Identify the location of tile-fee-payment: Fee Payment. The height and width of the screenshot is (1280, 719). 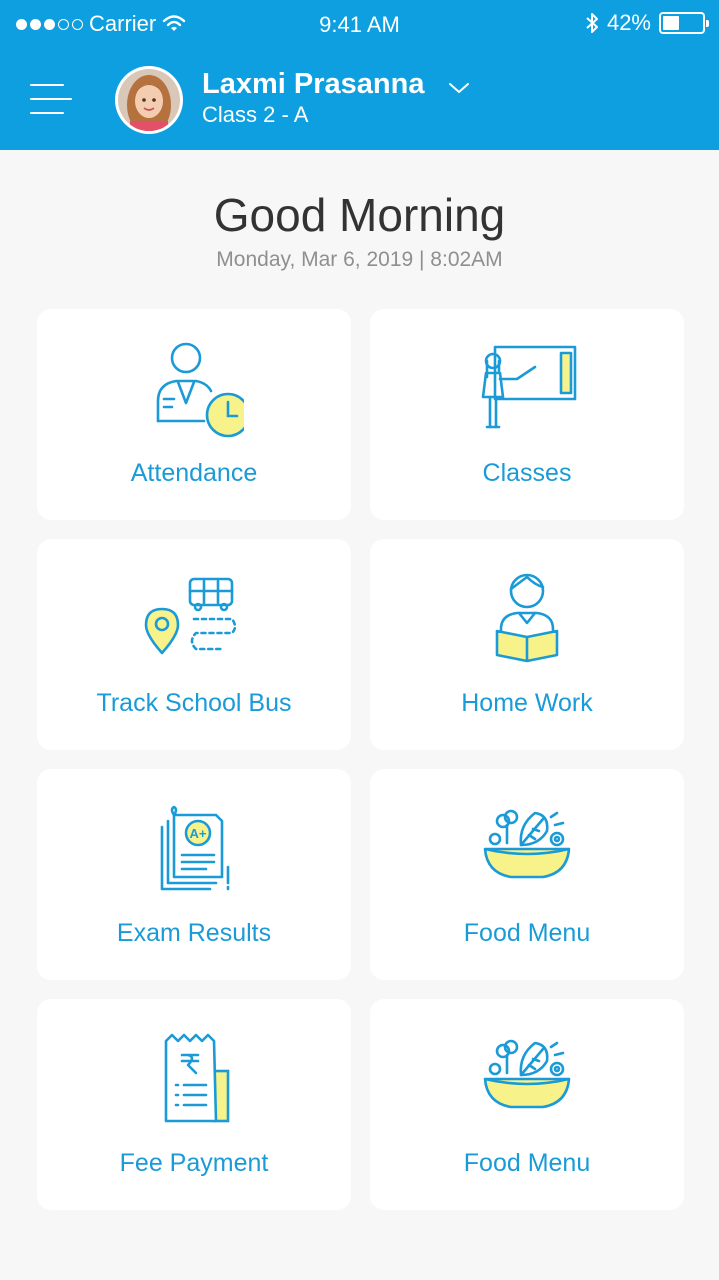
(194, 1104).